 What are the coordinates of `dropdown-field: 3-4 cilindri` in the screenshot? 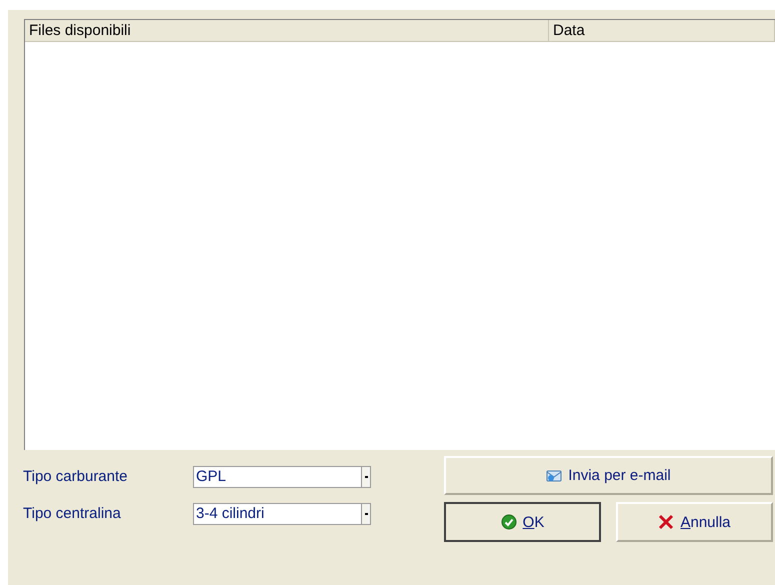 It's located at (282, 513).